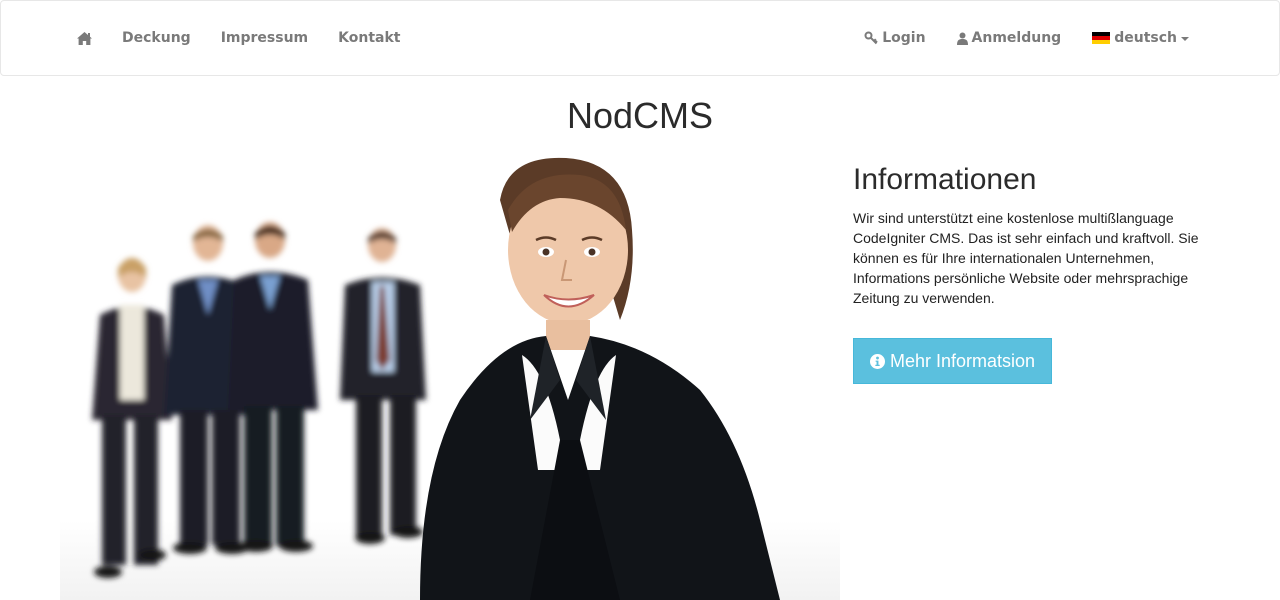 This screenshot has height=600, width=1280. I want to click on login-link: Login, so click(895, 38).